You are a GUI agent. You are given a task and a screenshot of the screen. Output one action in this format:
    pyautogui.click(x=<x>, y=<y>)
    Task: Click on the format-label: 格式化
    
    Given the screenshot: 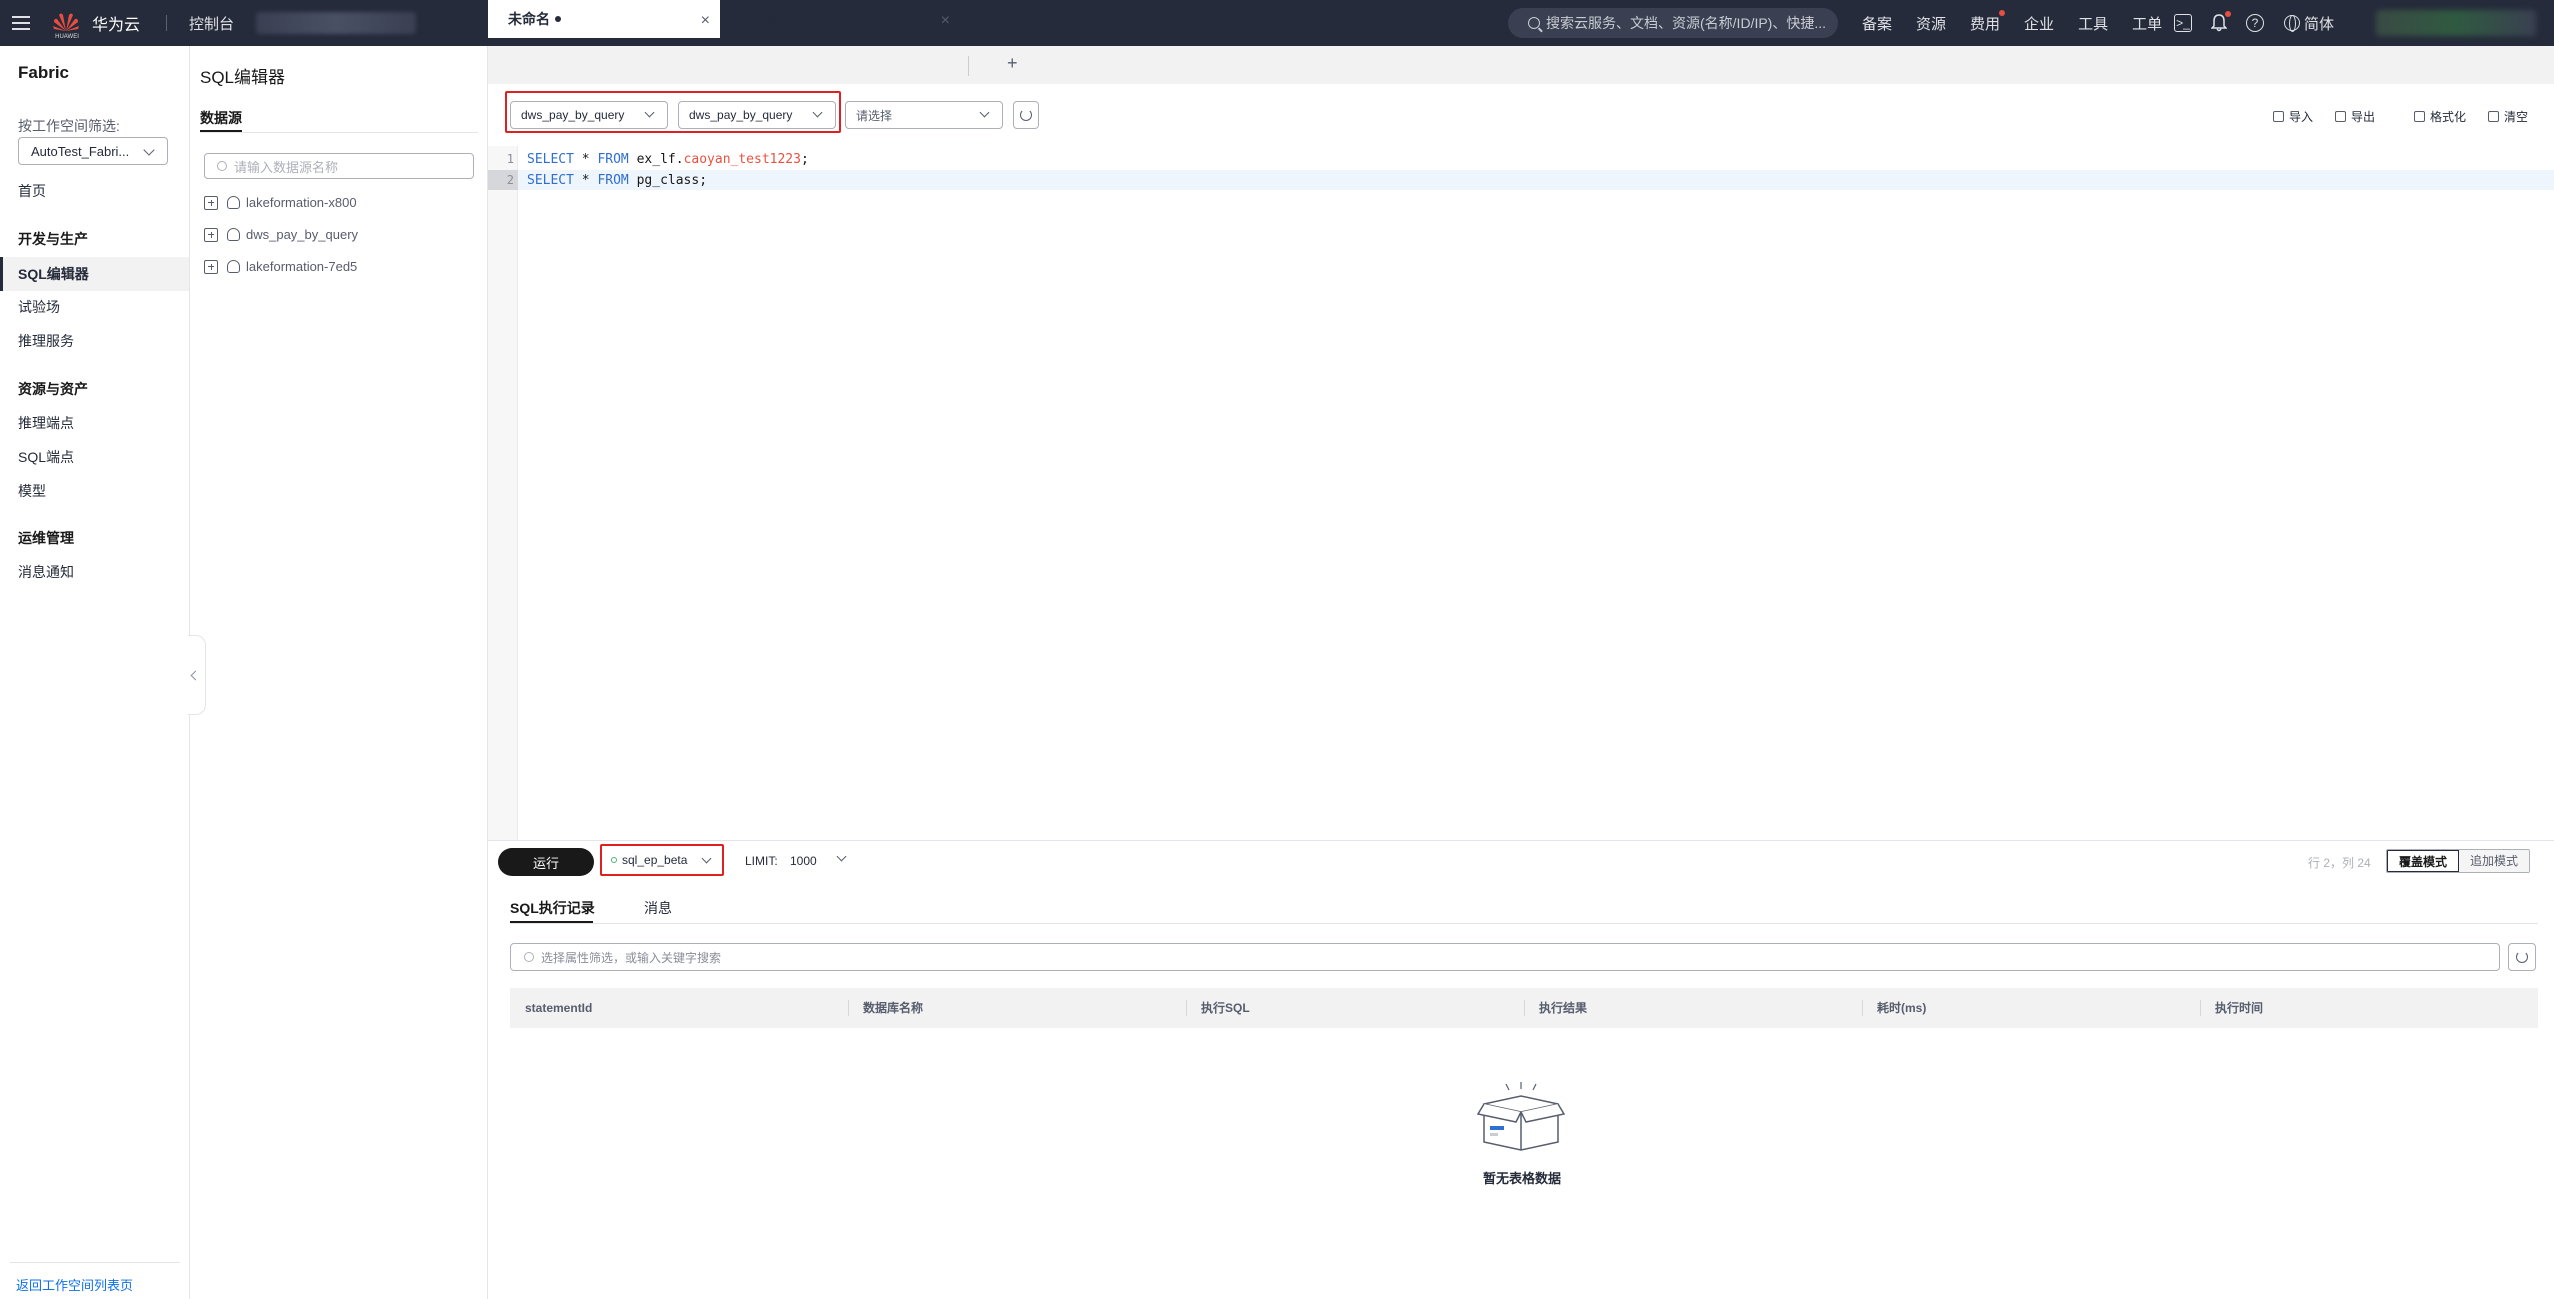 What is the action you would take?
    pyautogui.click(x=2448, y=117)
    